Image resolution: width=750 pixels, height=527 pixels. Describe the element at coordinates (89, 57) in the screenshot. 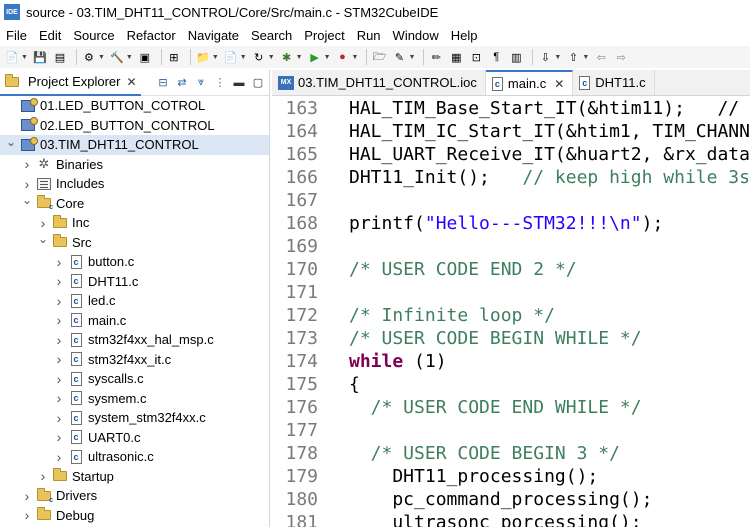

I see `settings-icon: ⚙` at that location.